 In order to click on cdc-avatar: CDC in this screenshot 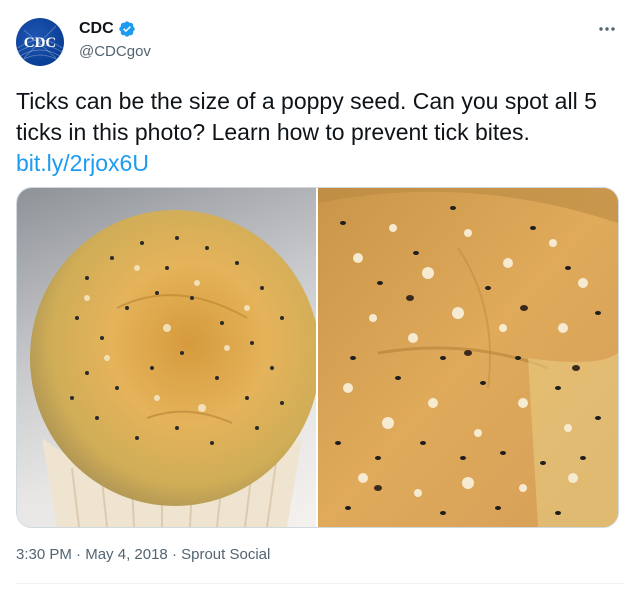, I will do `click(40, 42)`.